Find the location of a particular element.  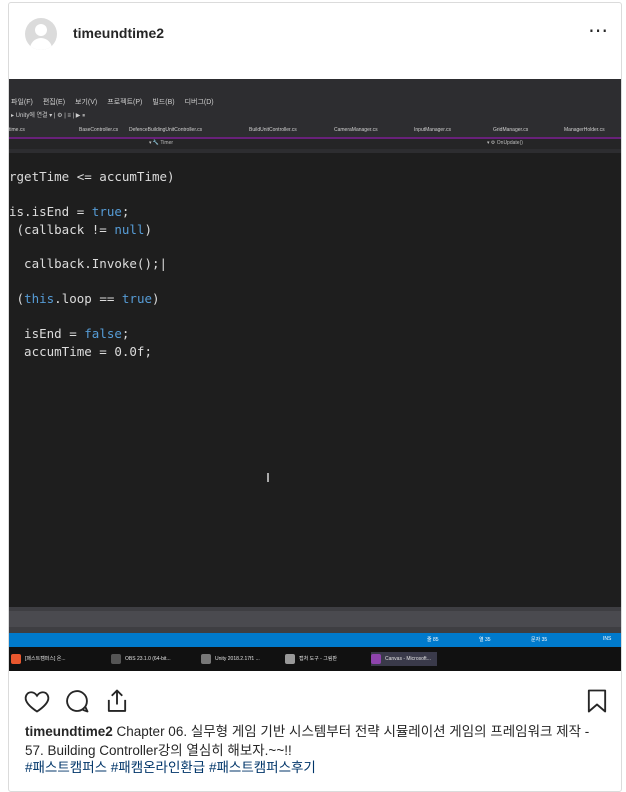

ide-menu-item: 보기(V) is located at coordinates (86, 102).